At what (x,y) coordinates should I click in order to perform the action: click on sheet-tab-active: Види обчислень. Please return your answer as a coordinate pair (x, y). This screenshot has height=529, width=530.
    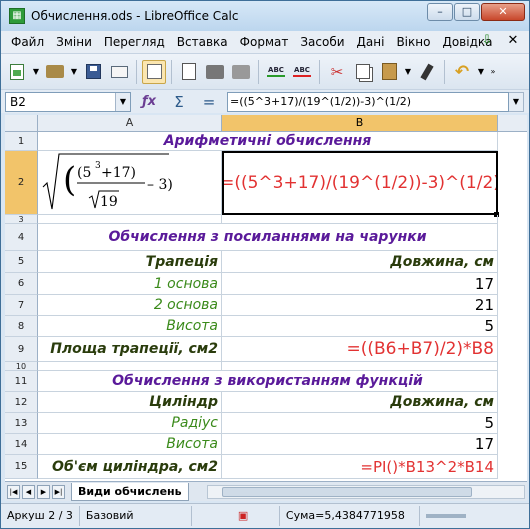
    Looking at the image, I should click on (130, 491).